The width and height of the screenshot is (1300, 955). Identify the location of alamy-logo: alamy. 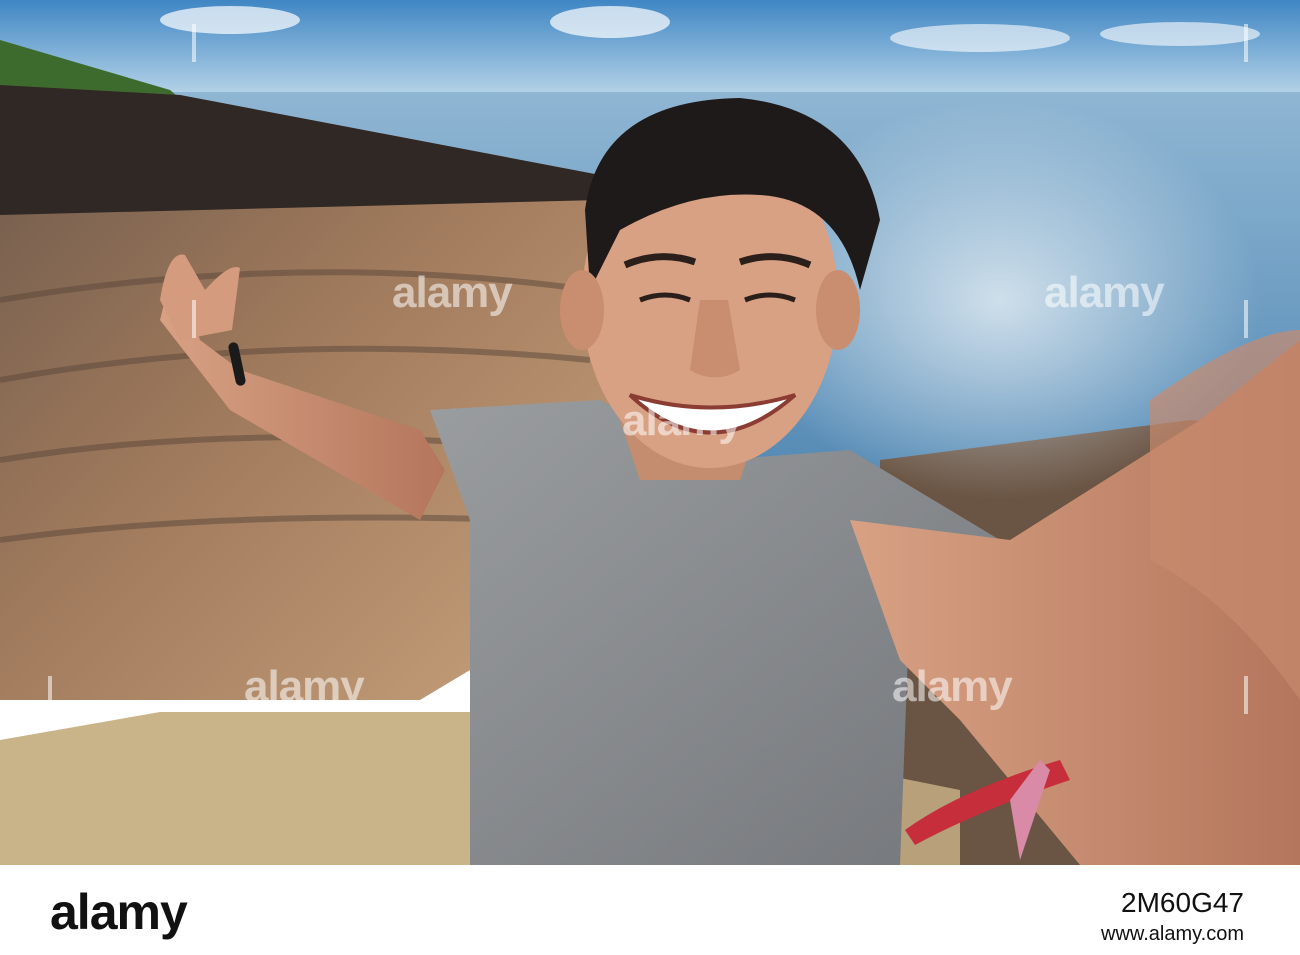
(119, 912).